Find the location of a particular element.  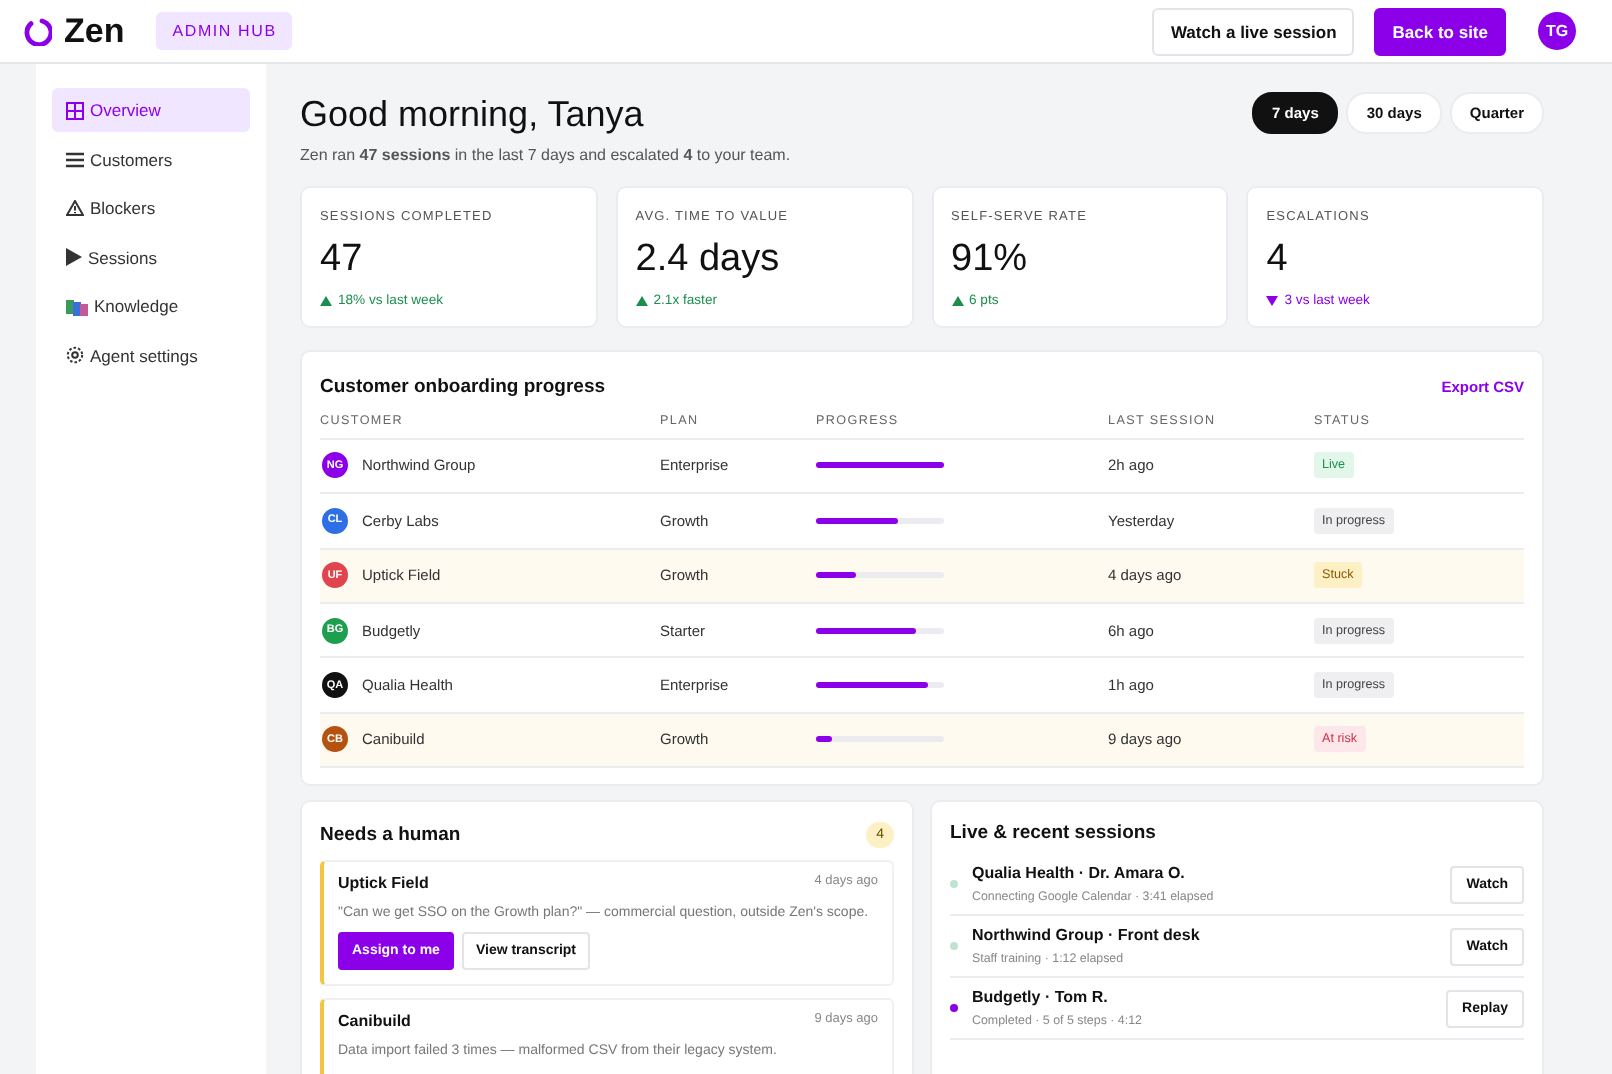

greeting-title: Good morning, Tanya is located at coordinates (473, 116).